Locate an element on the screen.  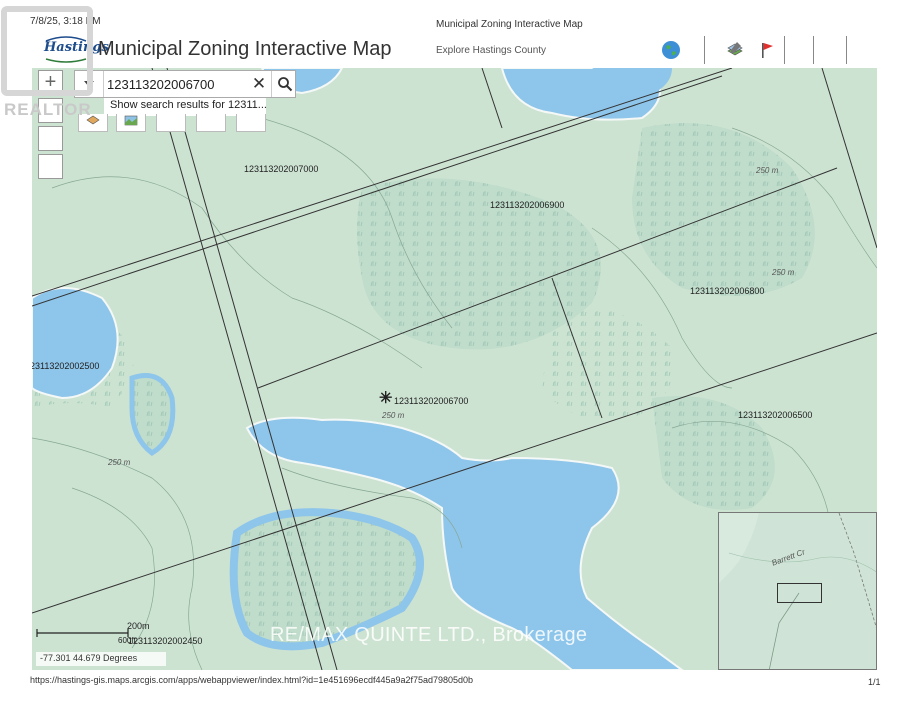
search-bar: ✕ is located at coordinates (185, 84).